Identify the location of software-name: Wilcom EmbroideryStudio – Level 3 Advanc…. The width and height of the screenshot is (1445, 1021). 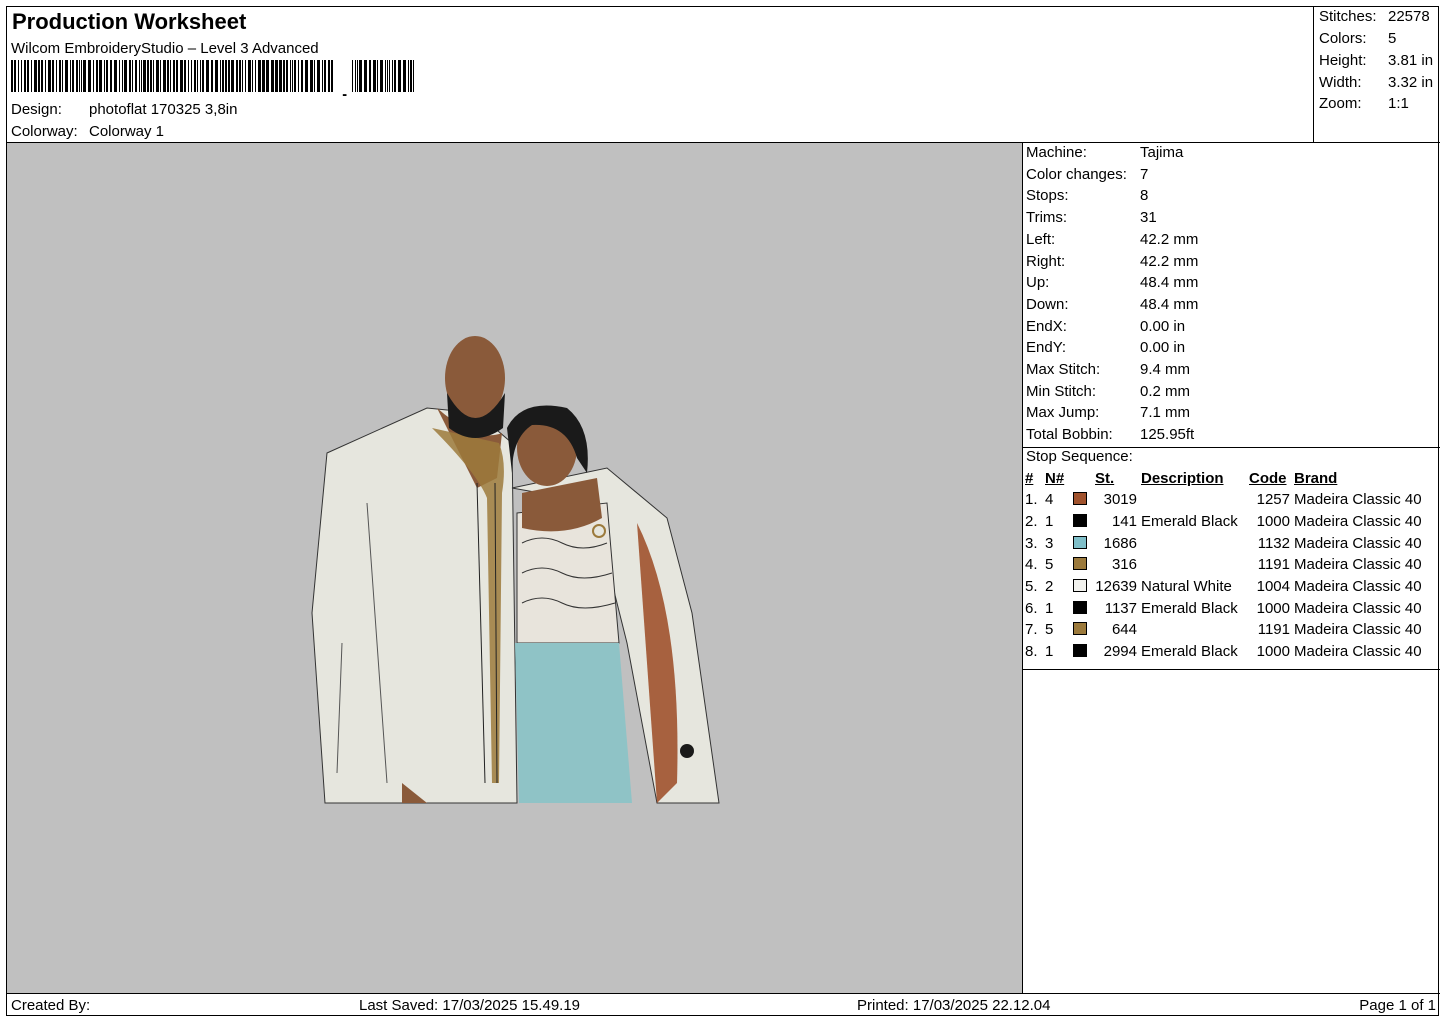
(165, 48).